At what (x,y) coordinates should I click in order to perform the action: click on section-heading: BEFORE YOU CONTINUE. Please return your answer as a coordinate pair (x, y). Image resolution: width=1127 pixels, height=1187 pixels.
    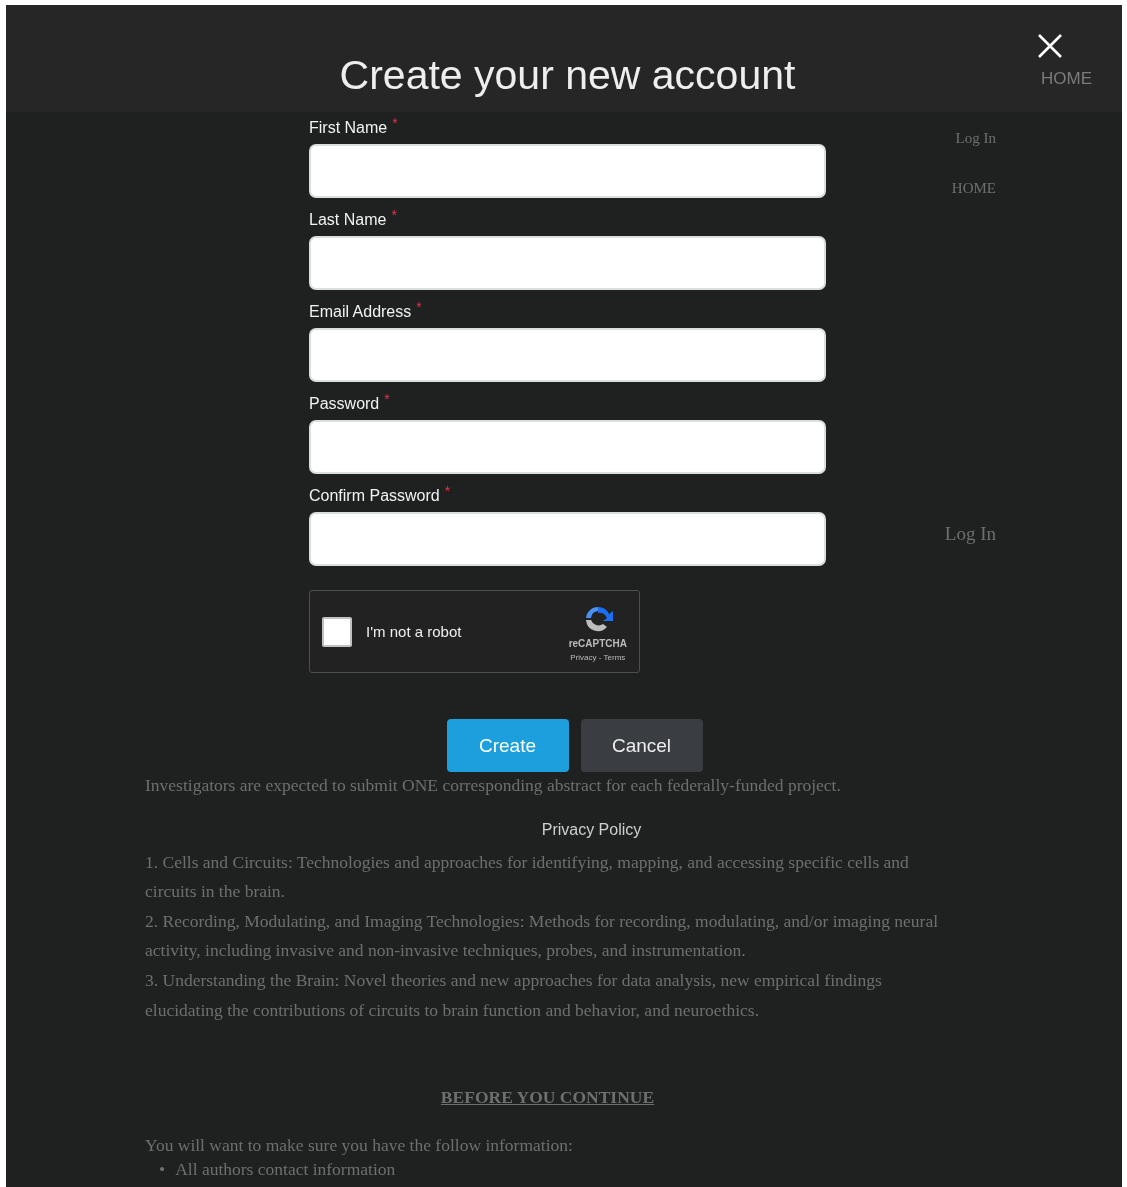
    Looking at the image, I should click on (547, 1097).